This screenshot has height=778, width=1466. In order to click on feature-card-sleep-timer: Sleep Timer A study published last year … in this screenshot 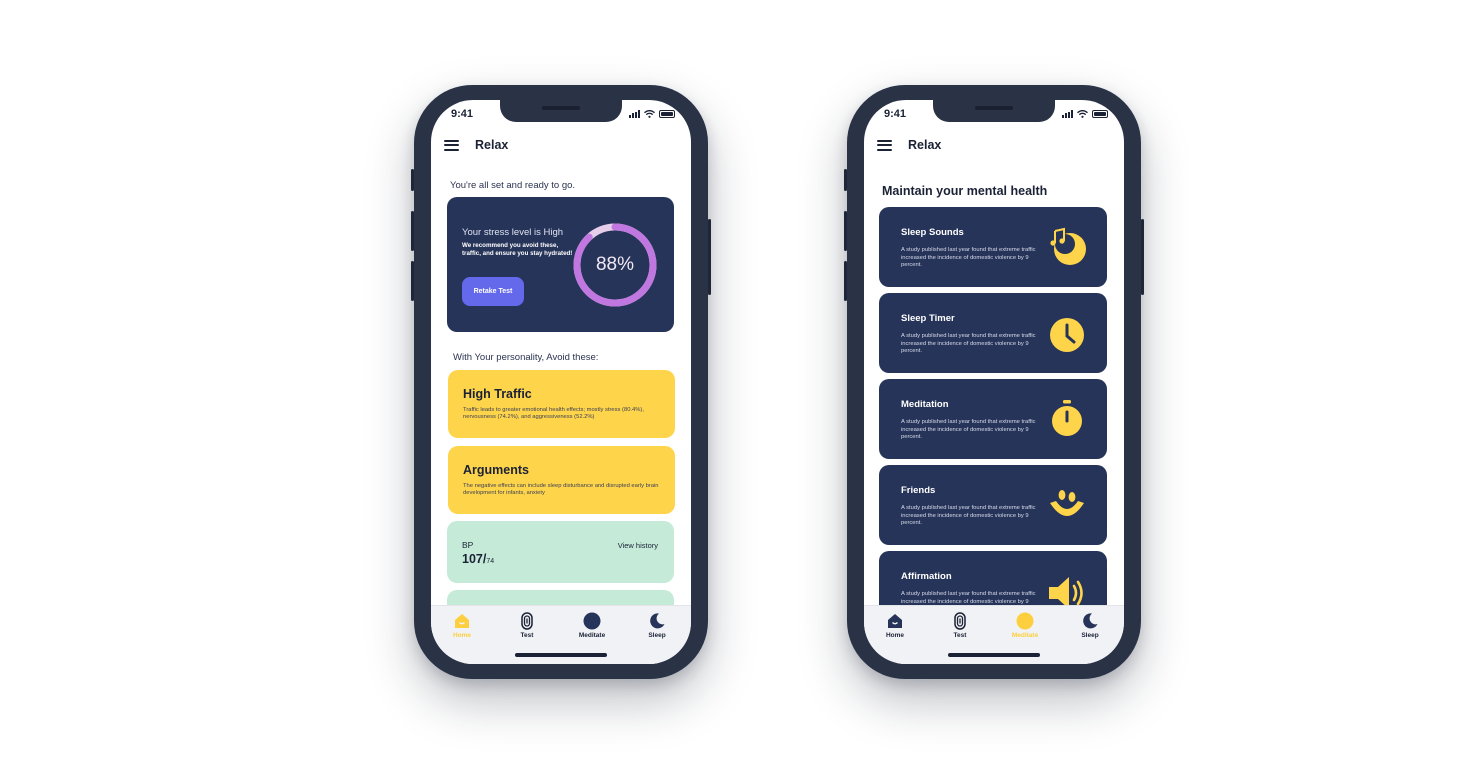, I will do `click(993, 333)`.